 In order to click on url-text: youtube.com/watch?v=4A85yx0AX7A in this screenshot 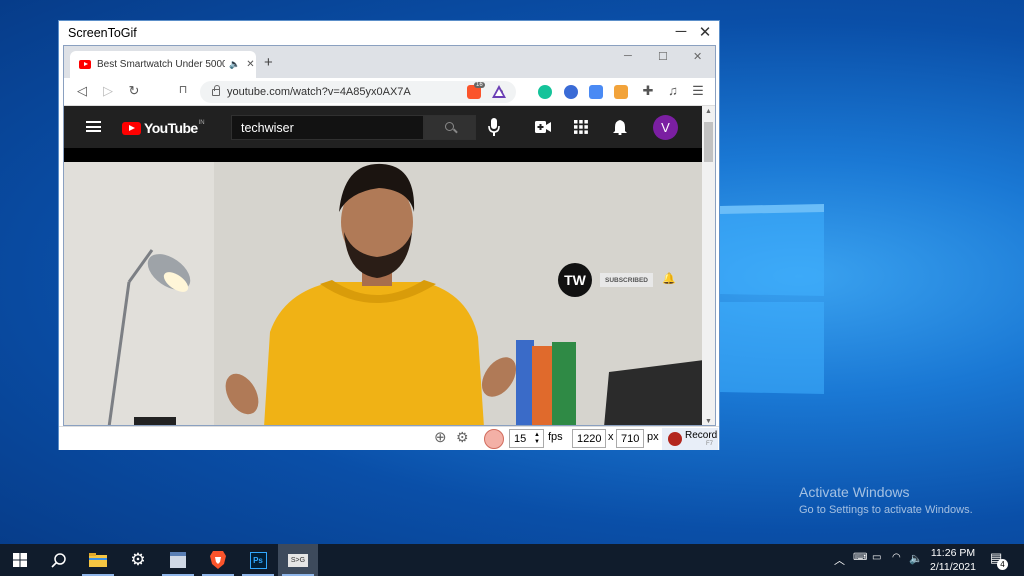, I will do `click(319, 92)`.